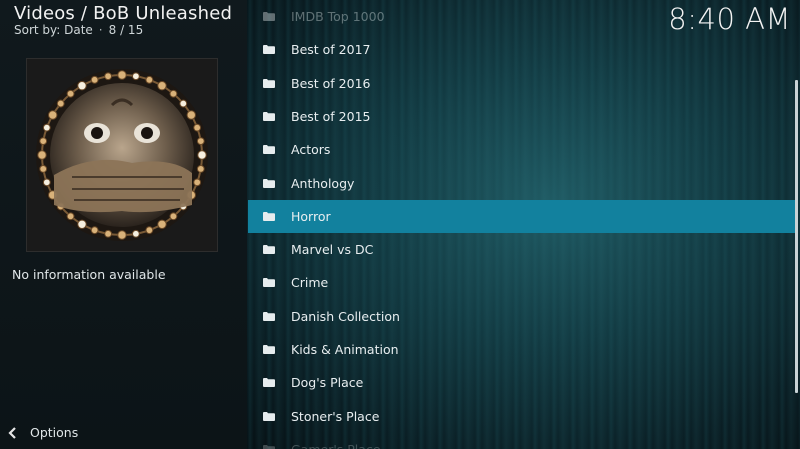 The image size is (800, 449). I want to click on list-item: Crime, so click(522, 282).